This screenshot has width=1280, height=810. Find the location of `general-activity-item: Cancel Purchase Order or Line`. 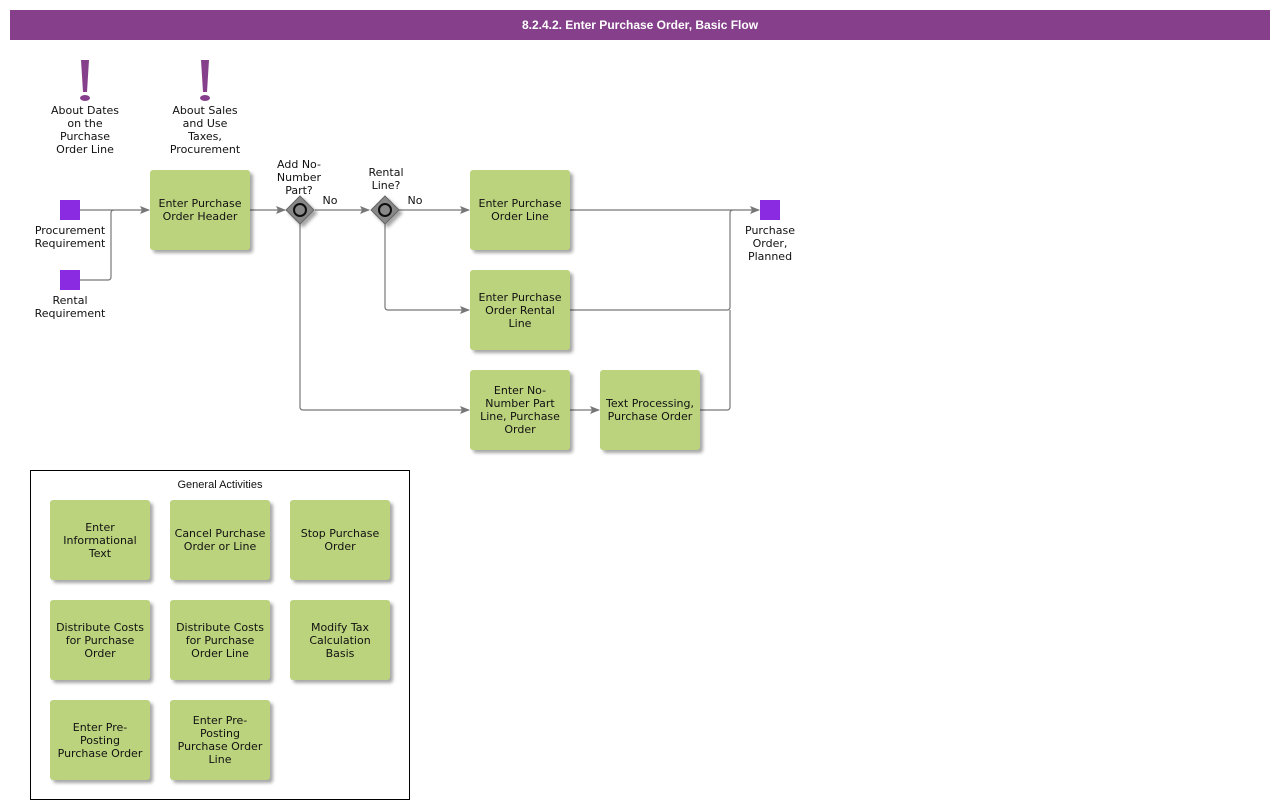

general-activity-item: Cancel Purchase Order or Line is located at coordinates (220, 540).